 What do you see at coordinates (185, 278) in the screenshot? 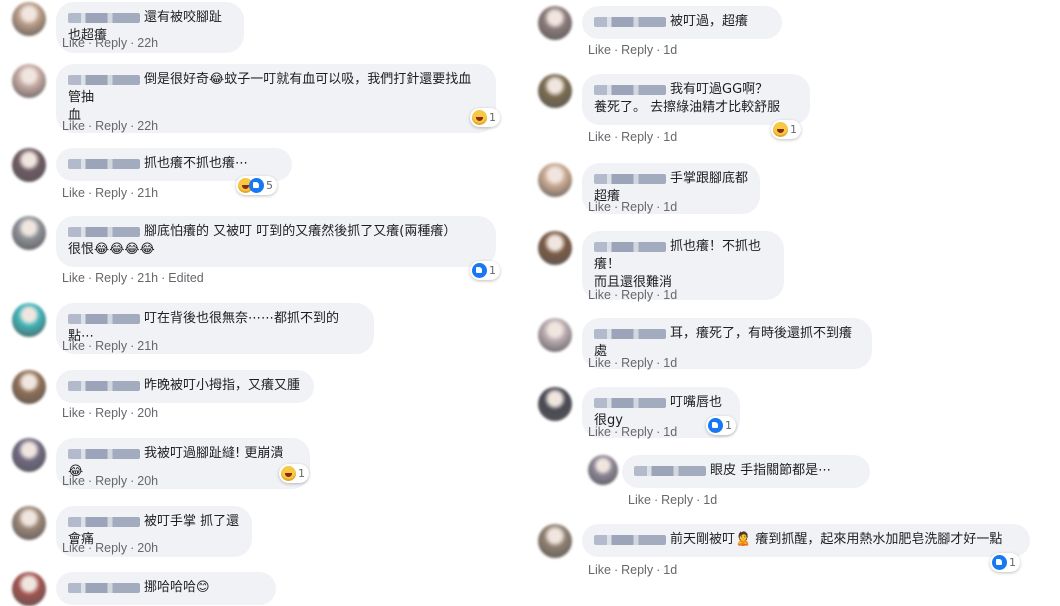
I see `edited-label: Edited` at bounding box center [185, 278].